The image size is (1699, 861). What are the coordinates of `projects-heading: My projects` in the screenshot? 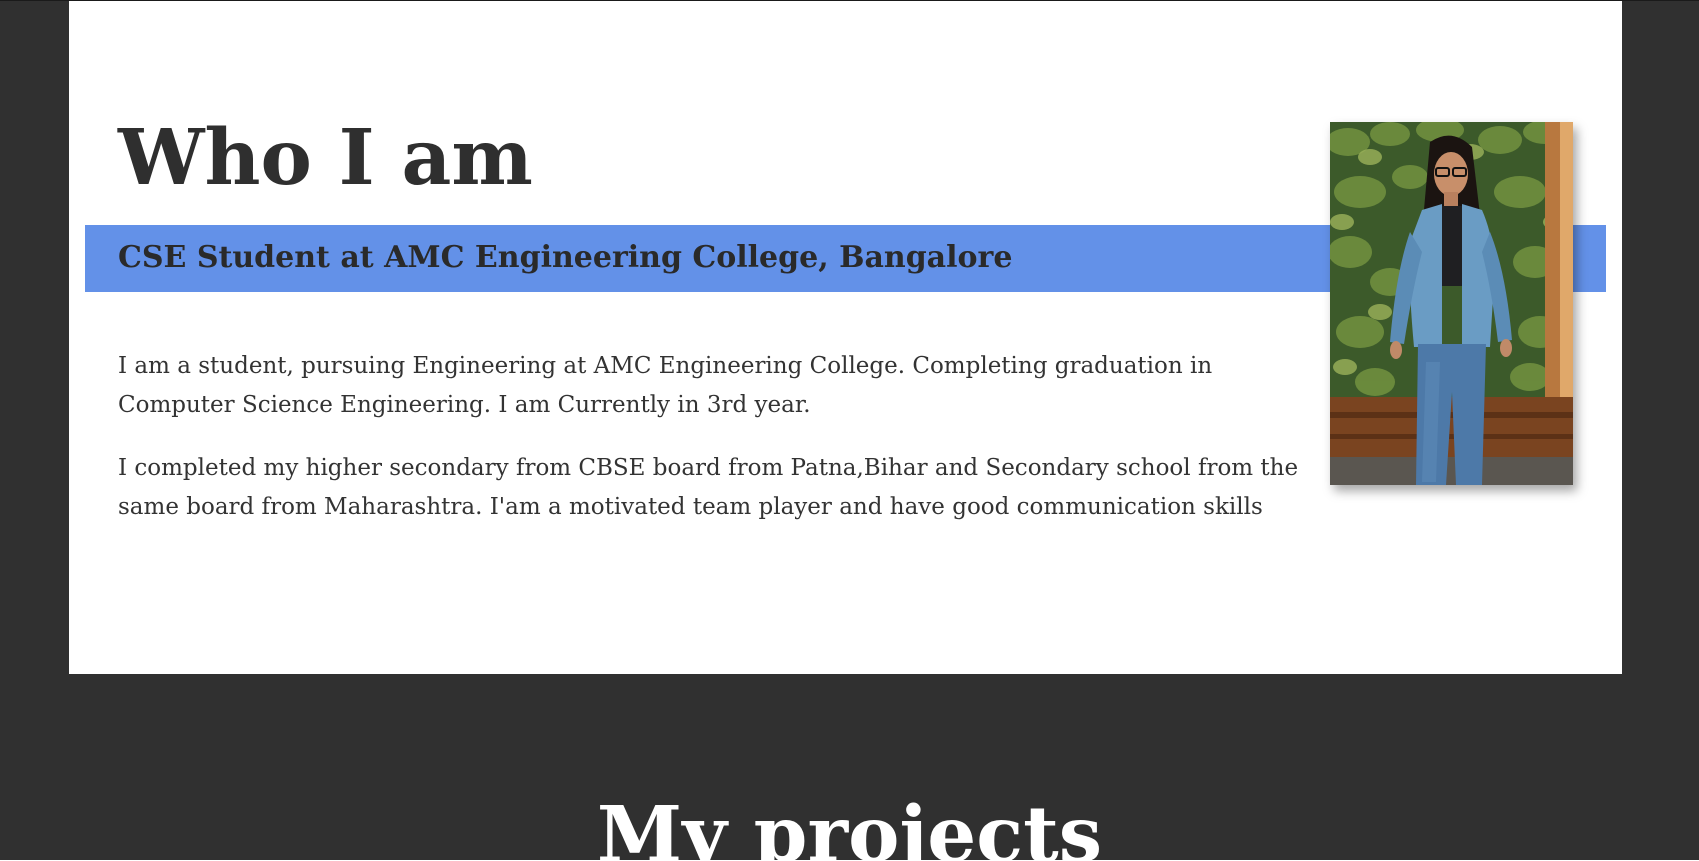 It's located at (849, 825).